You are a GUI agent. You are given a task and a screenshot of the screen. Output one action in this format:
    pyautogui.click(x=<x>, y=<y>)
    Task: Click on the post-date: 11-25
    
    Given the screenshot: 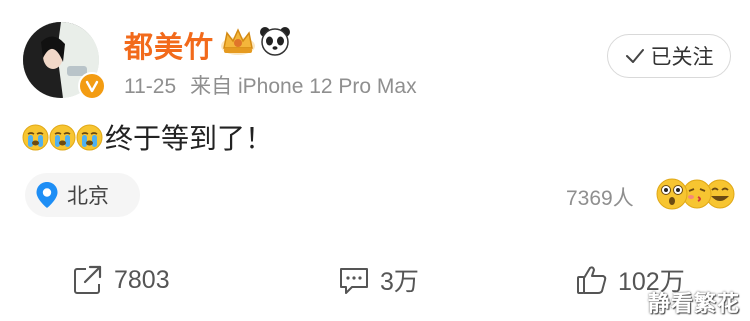 What is the action you would take?
    pyautogui.click(x=150, y=86)
    